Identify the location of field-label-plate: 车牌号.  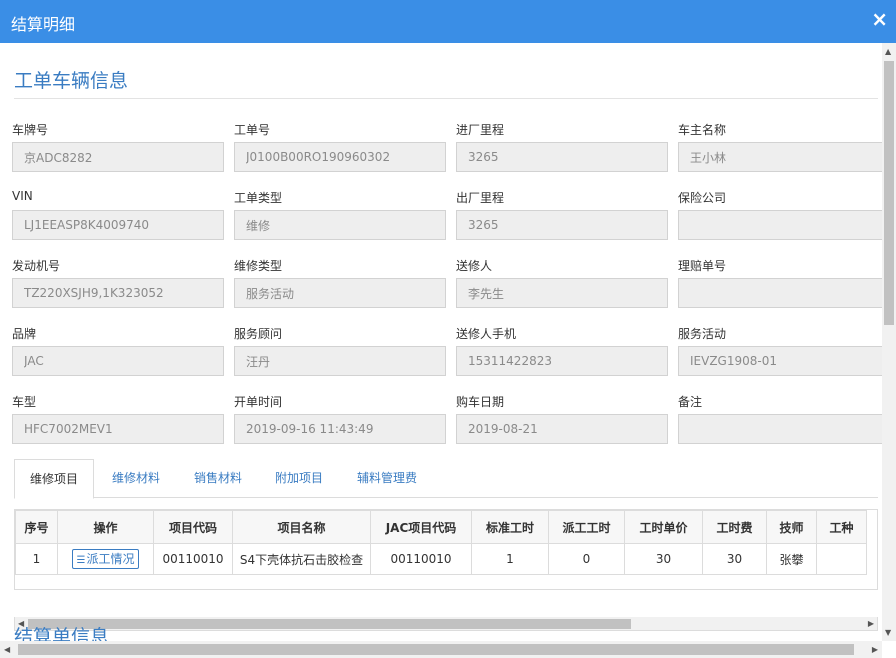
(30, 130).